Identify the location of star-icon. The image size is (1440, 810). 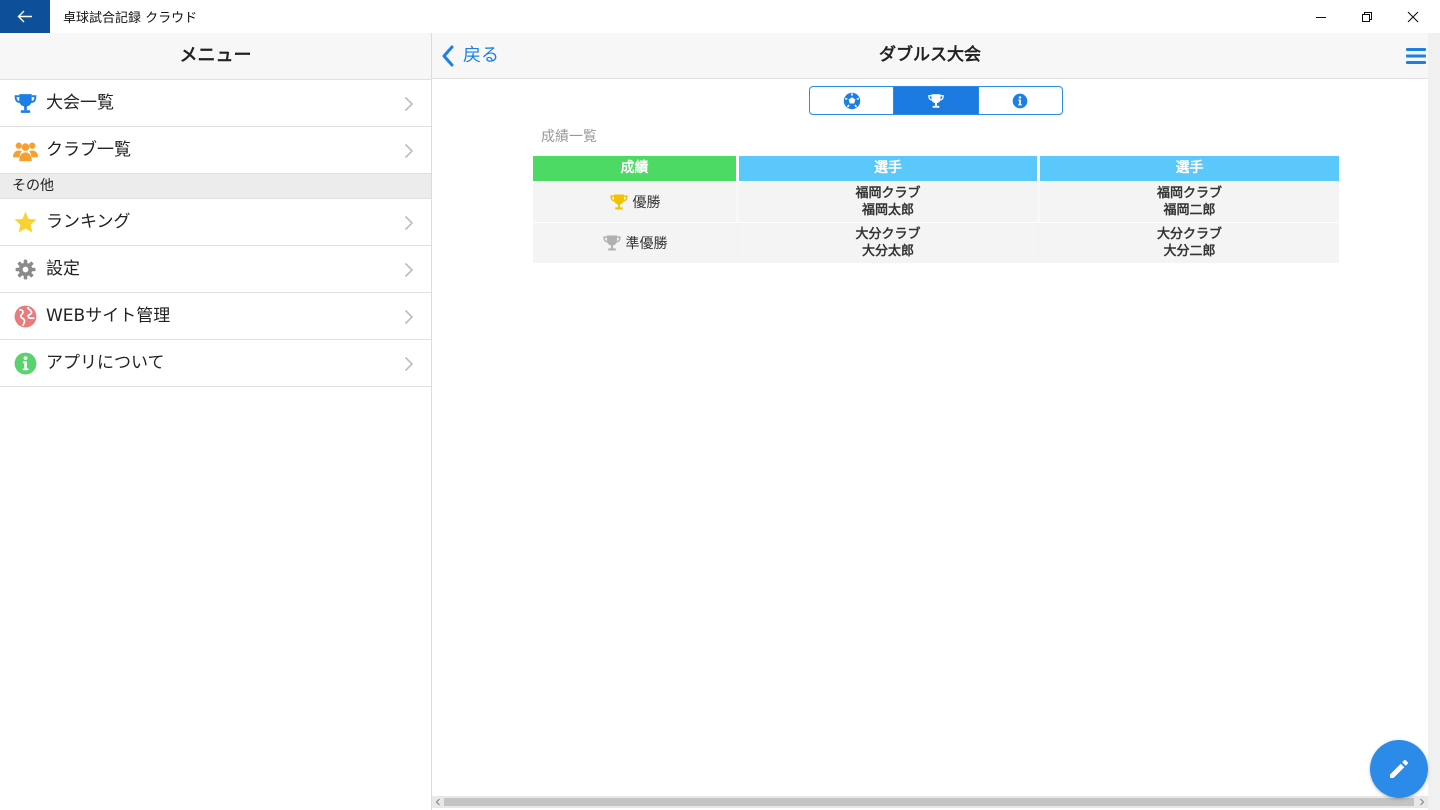
(25, 222).